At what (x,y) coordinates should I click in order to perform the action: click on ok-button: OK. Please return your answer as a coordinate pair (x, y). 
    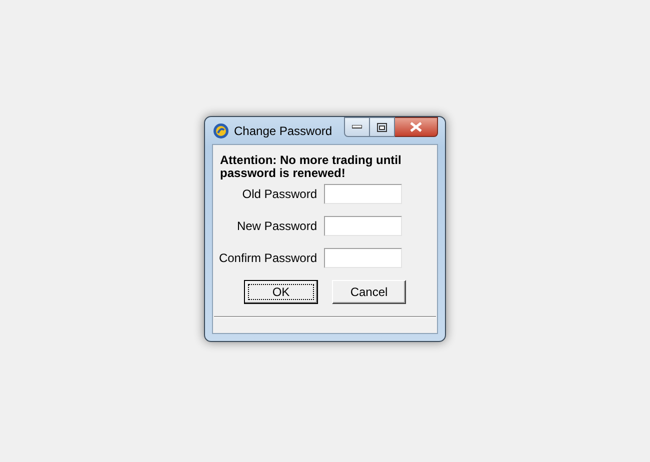
    Looking at the image, I should click on (281, 292).